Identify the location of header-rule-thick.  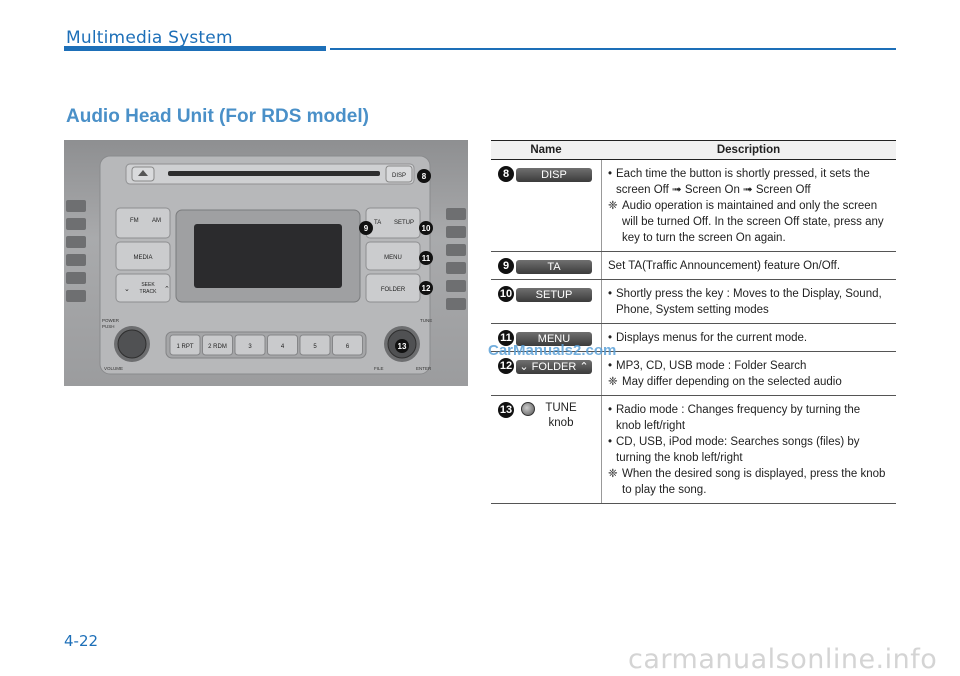
(195, 48).